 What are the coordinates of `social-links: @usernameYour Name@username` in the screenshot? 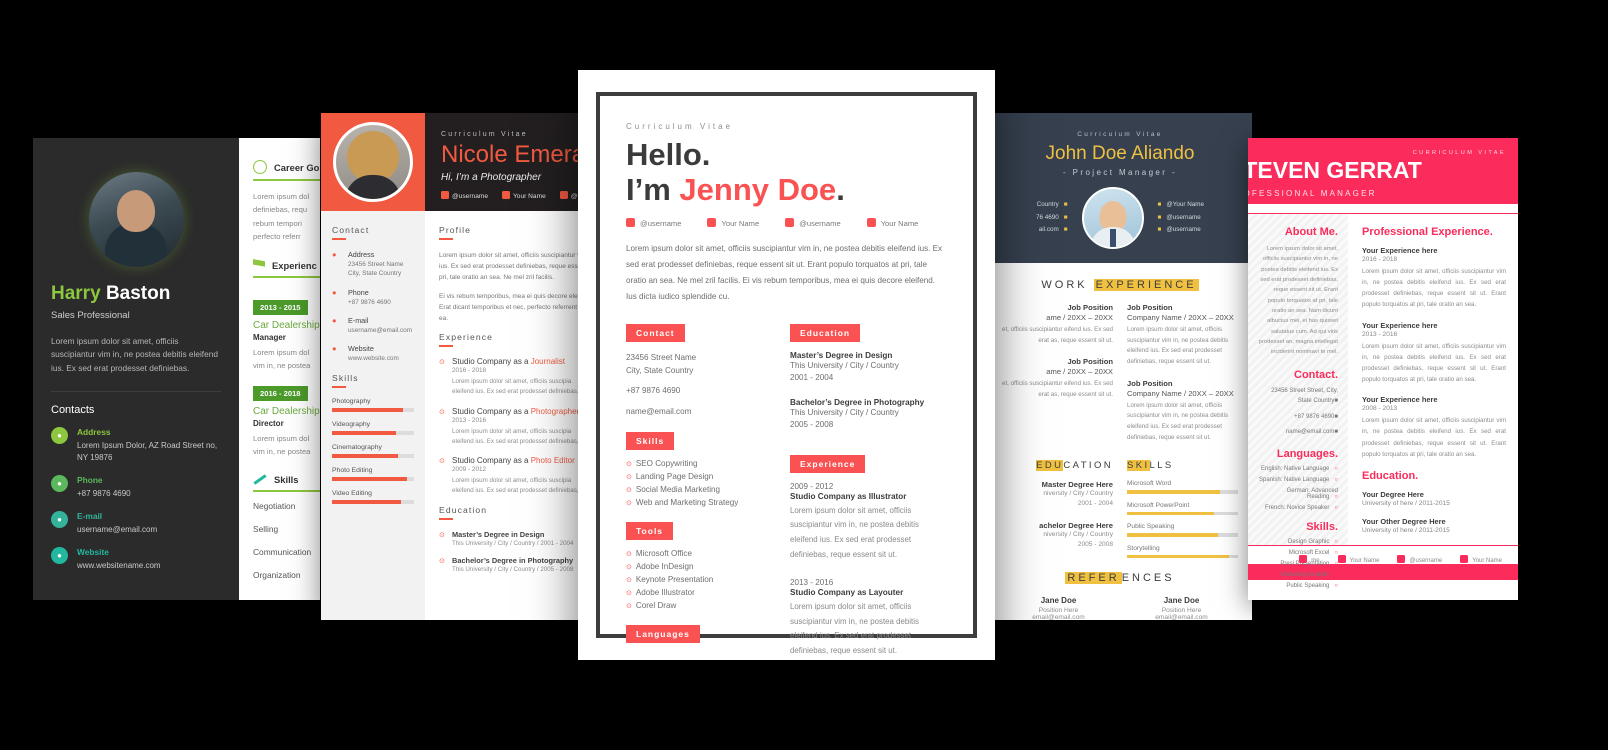 It's located at (520, 195).